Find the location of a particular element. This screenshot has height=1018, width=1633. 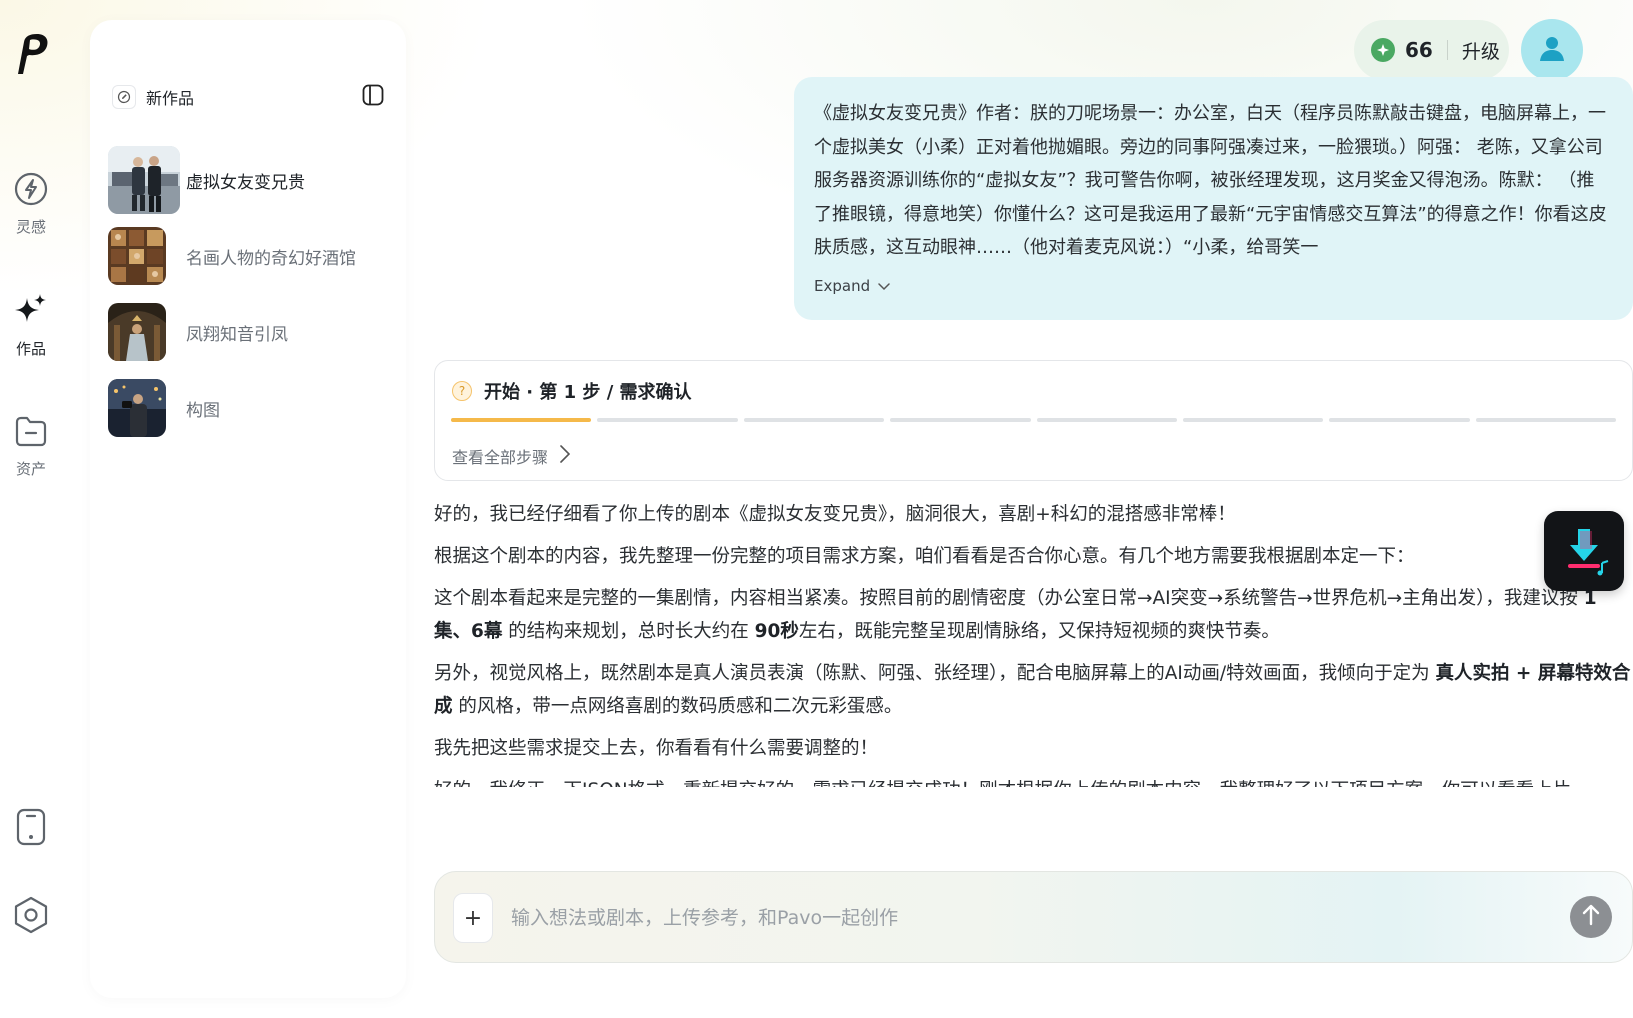

download-icon is located at coordinates (1584, 551).